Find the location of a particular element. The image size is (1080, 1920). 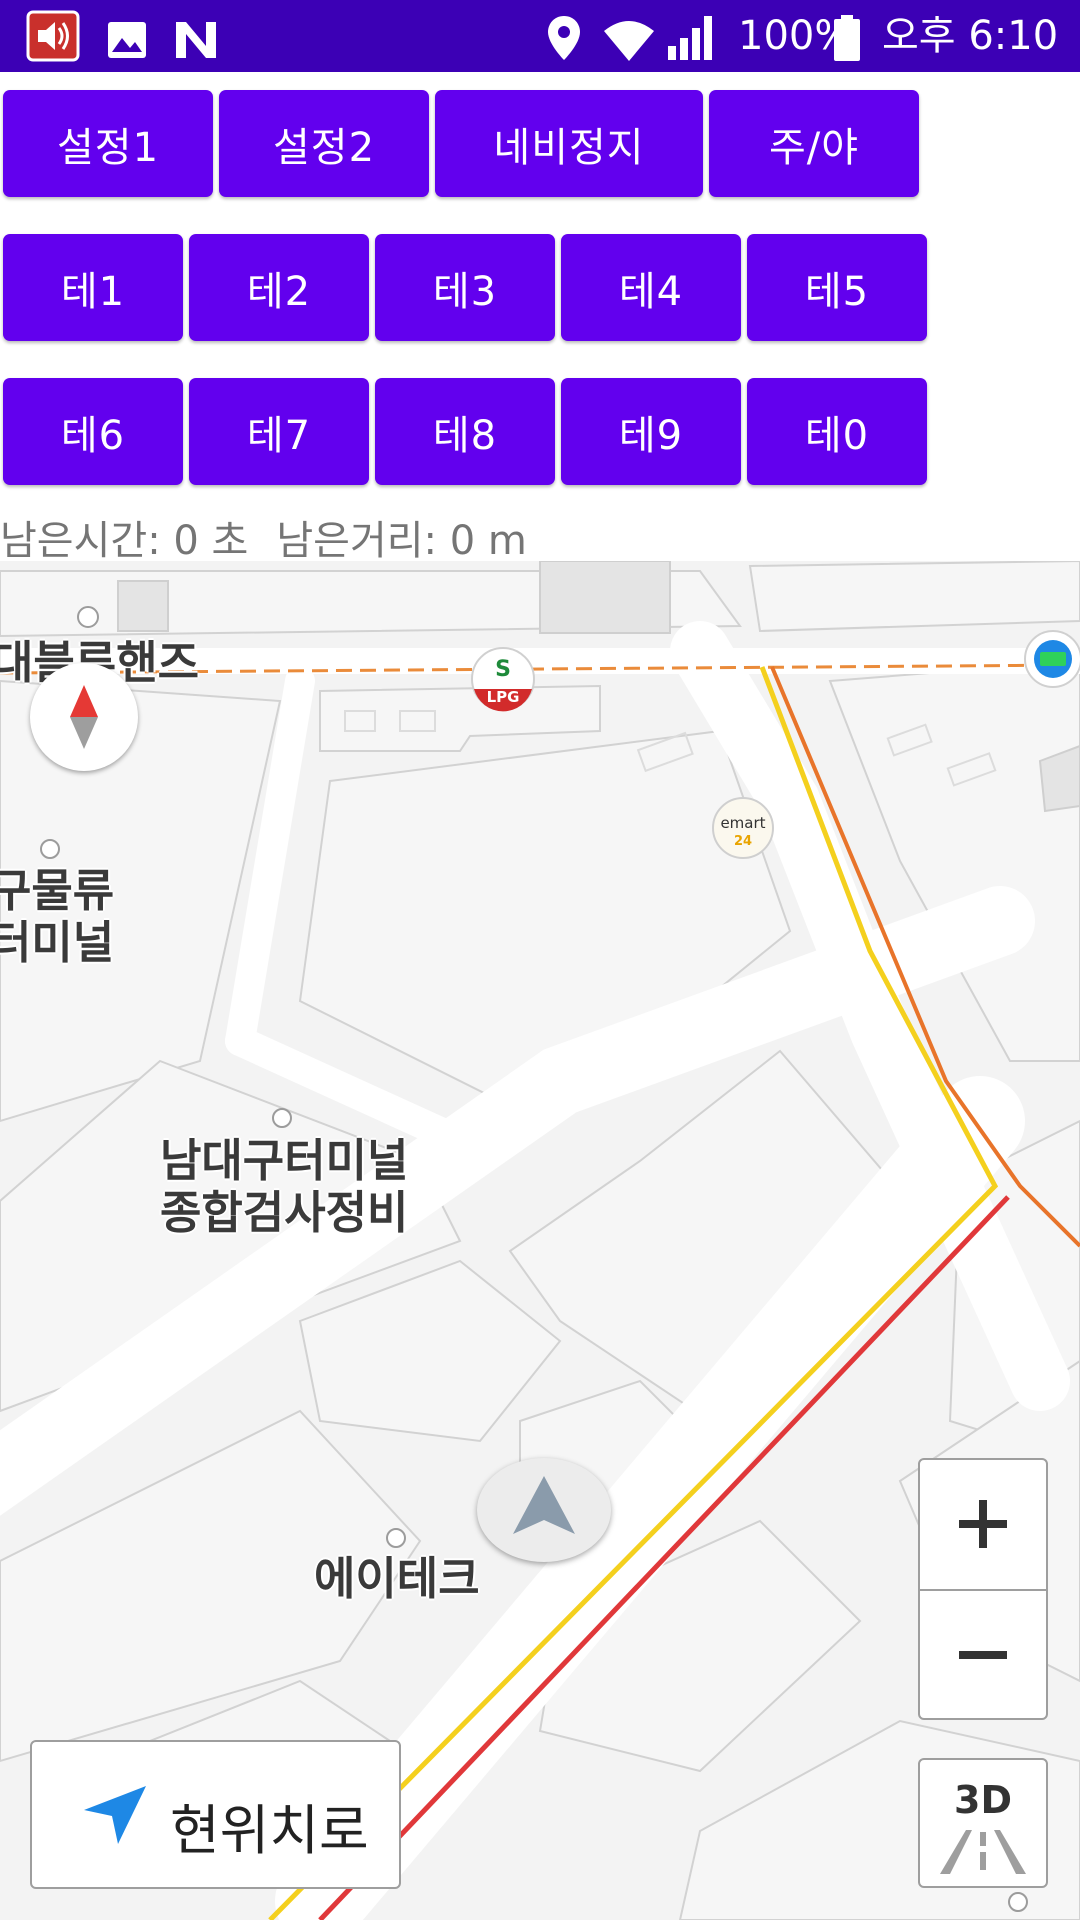

minus-icon is located at coordinates (983, 1655).